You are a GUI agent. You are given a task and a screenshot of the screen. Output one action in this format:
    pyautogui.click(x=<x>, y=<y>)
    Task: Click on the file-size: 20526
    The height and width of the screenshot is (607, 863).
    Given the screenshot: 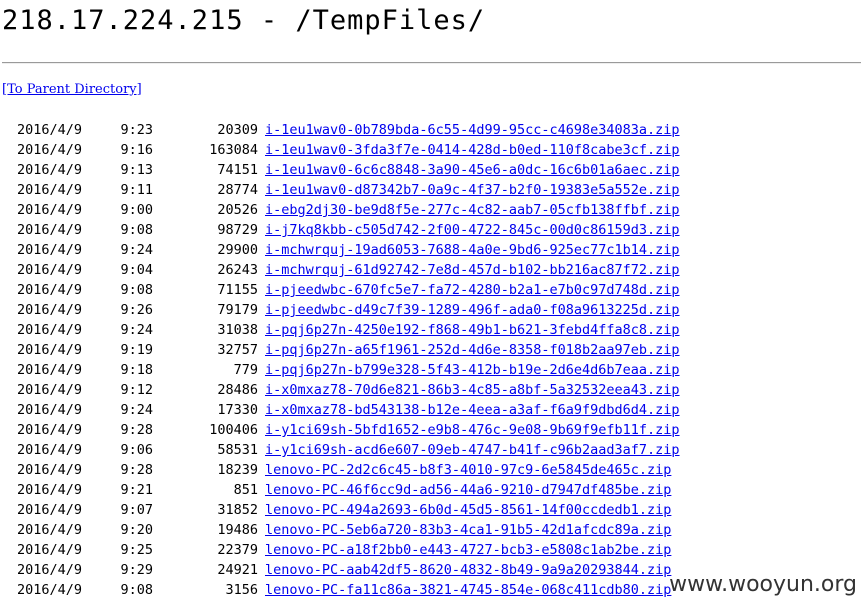 What is the action you would take?
    pyautogui.click(x=237, y=210)
    